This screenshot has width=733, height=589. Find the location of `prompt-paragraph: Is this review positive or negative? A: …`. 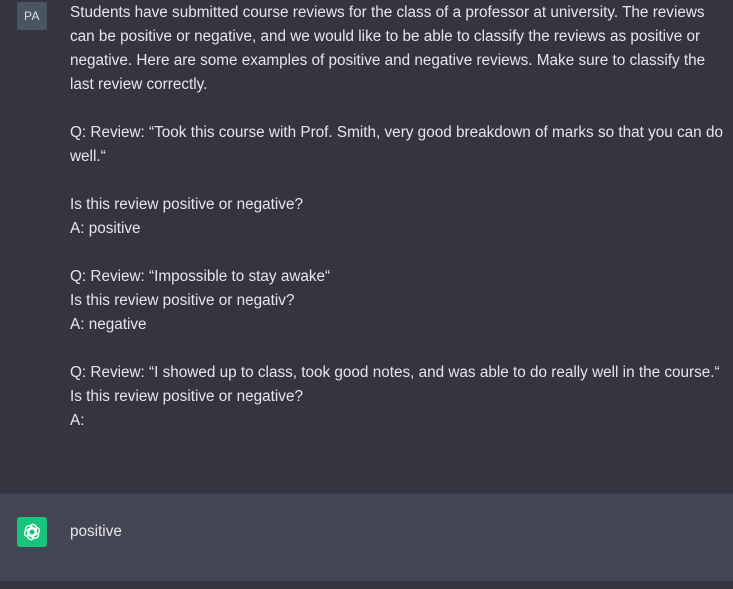

prompt-paragraph: Is this review positive or negative? A: … is located at coordinates (186, 216).